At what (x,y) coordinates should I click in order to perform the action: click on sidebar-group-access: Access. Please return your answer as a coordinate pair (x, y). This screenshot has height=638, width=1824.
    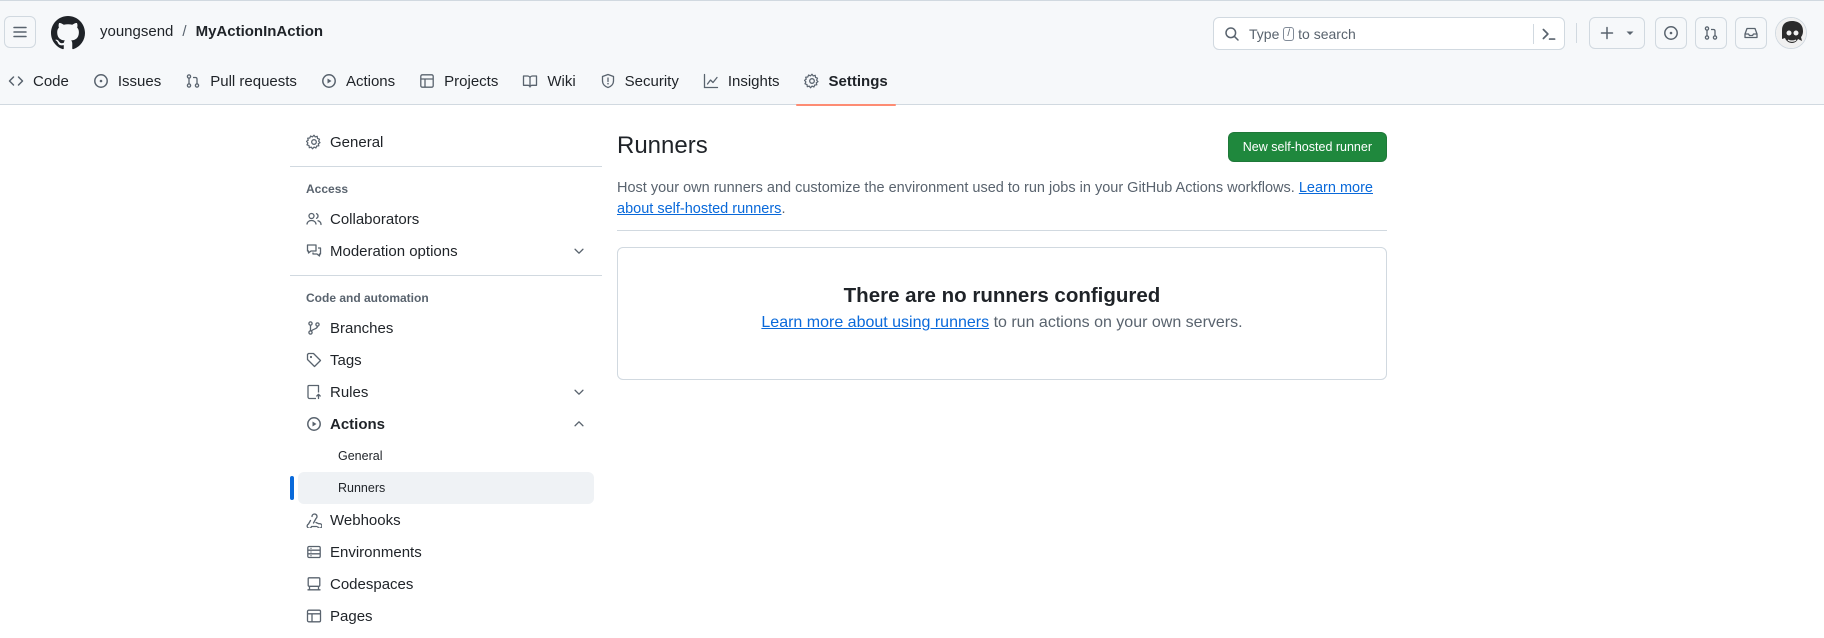
    Looking at the image, I should click on (327, 189).